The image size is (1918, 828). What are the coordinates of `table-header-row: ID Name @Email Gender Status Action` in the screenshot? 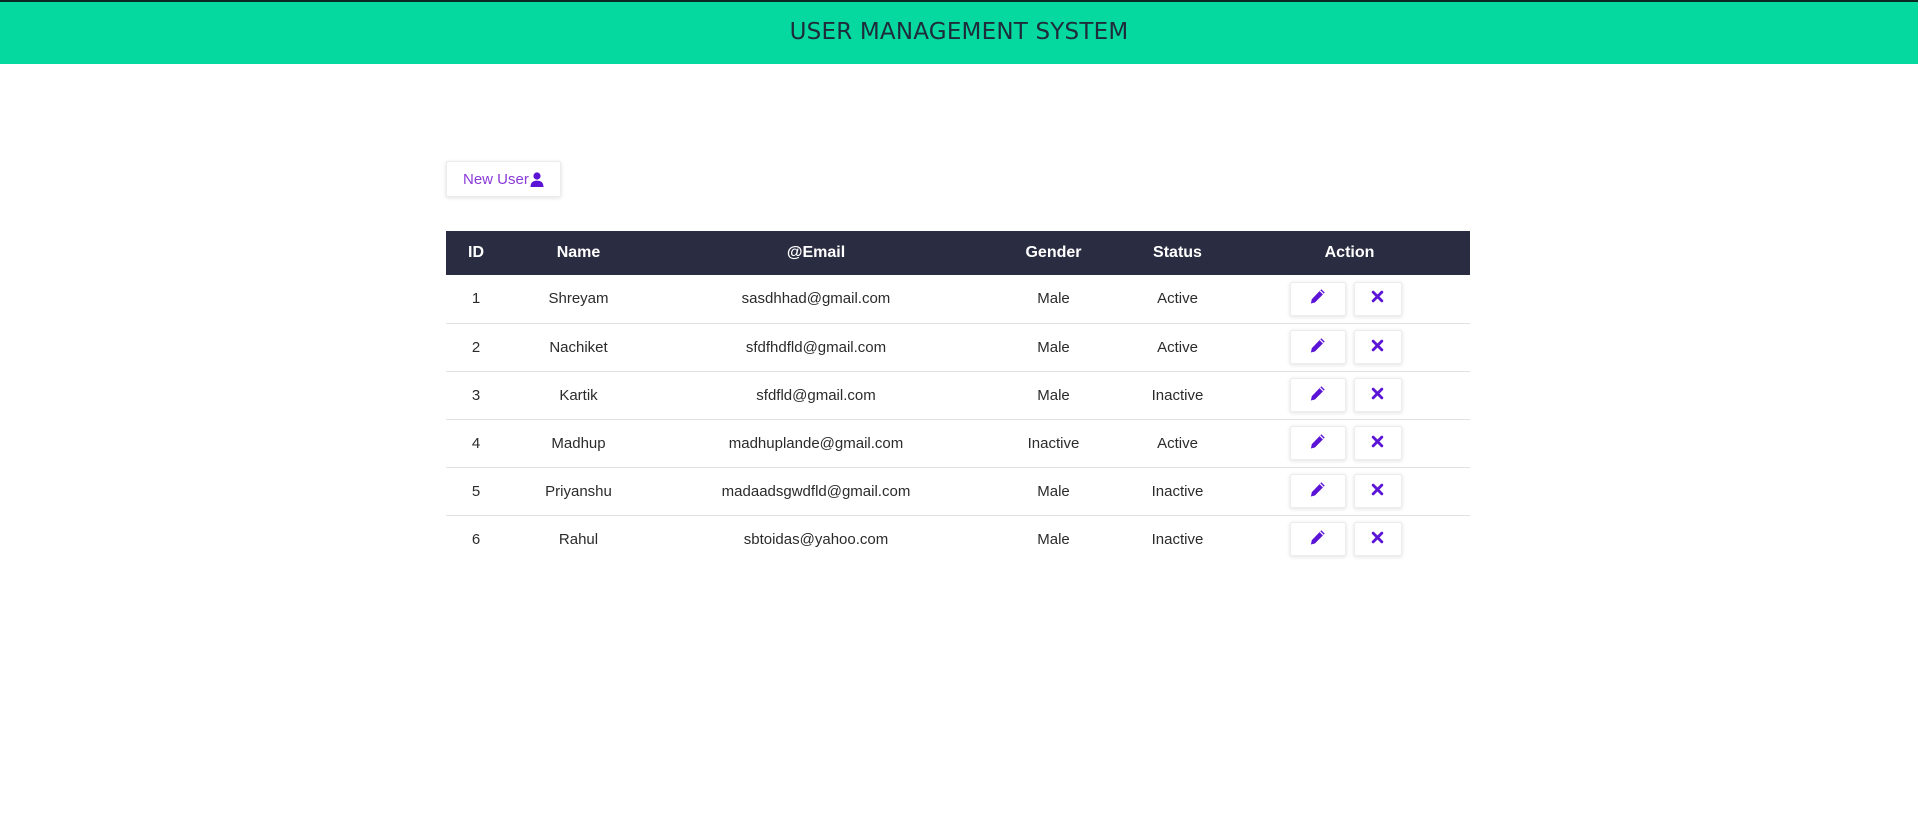 It's located at (958, 253).